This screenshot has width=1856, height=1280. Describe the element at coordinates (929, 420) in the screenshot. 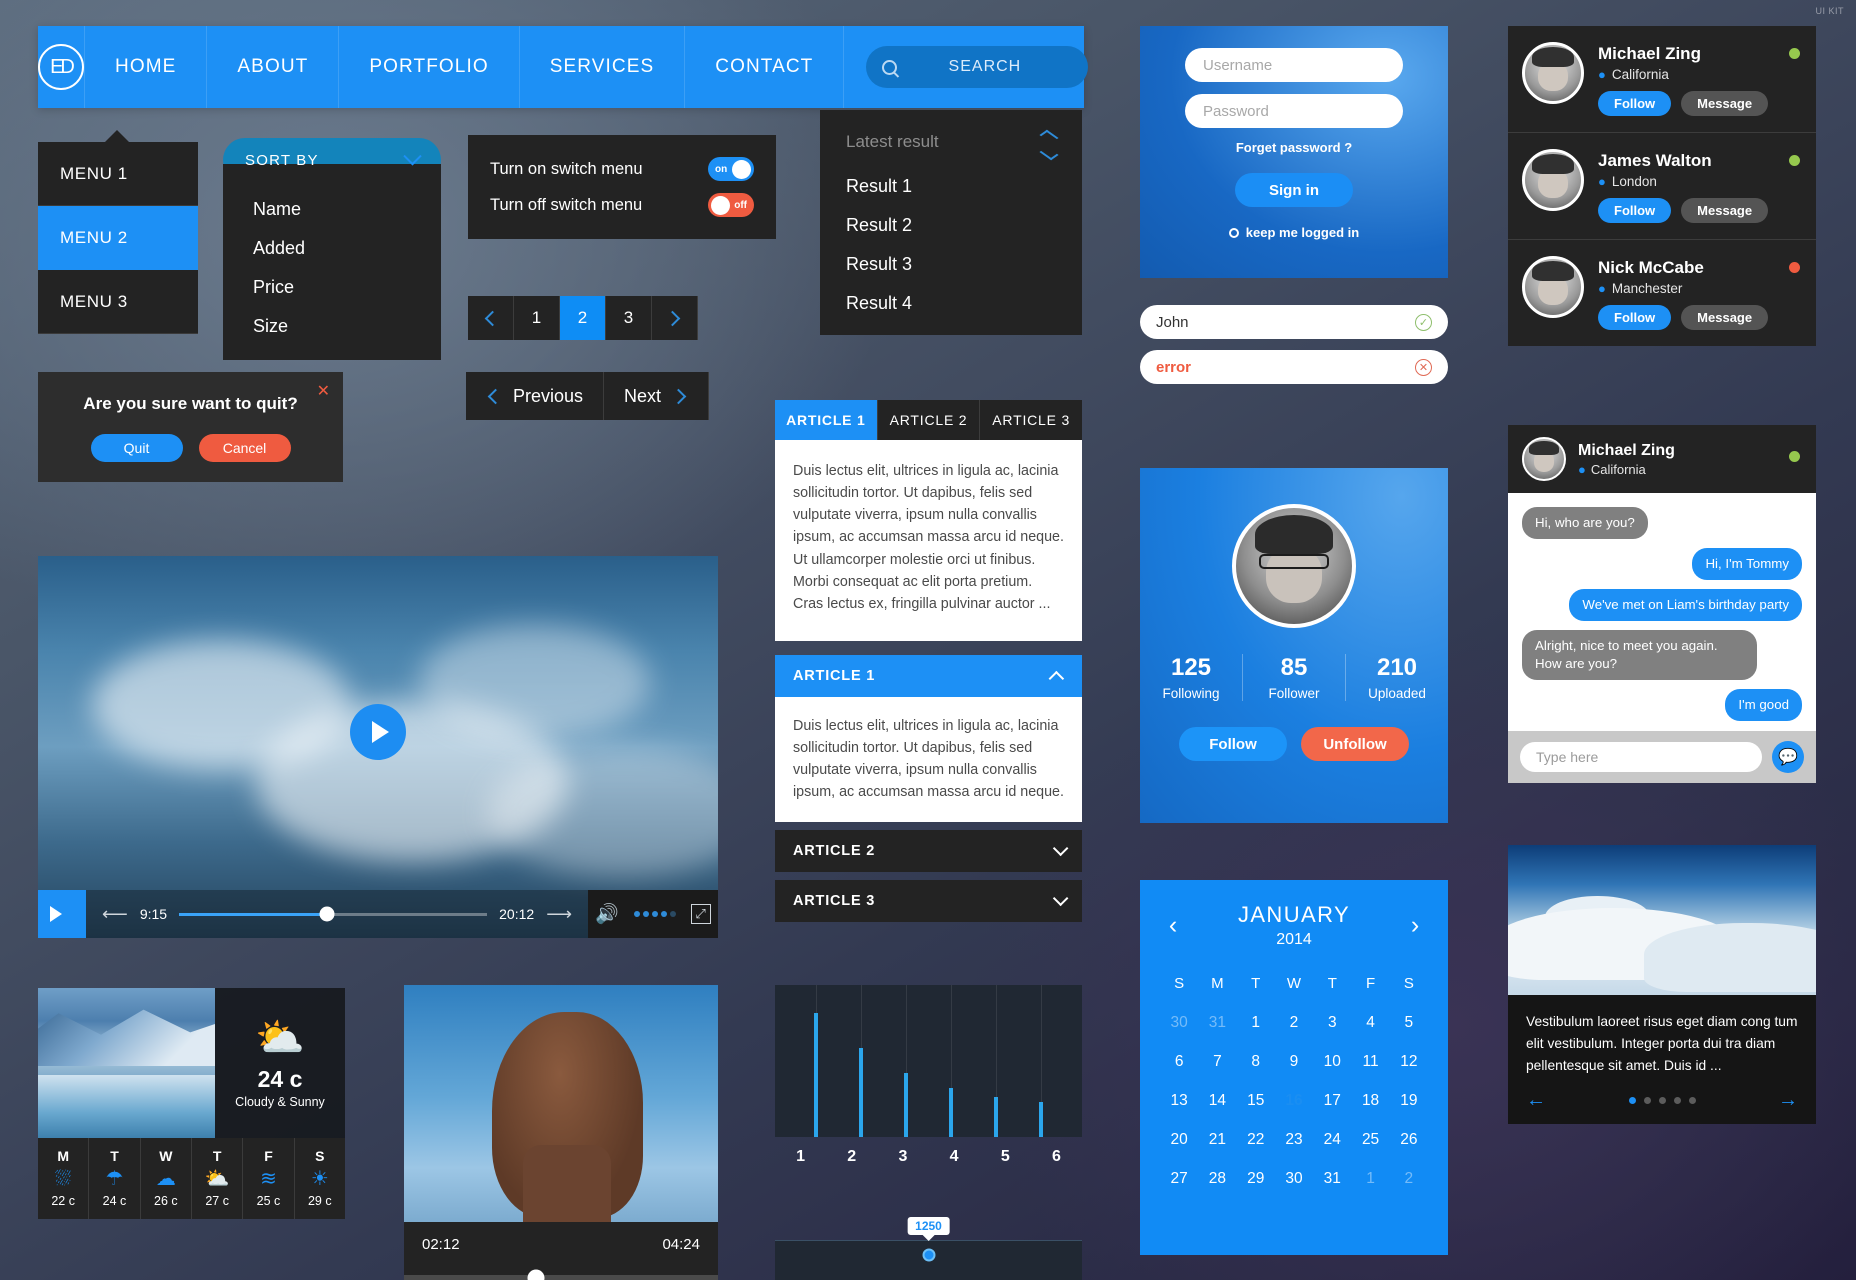

I see `tab-article-2: ARTICLE 2` at that location.